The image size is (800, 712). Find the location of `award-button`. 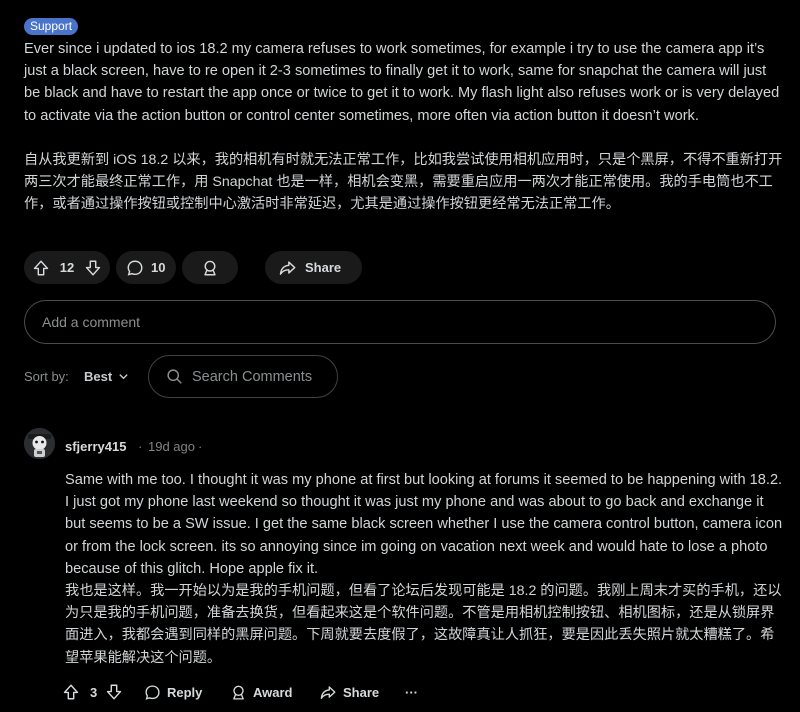

award-button is located at coordinates (210, 267).